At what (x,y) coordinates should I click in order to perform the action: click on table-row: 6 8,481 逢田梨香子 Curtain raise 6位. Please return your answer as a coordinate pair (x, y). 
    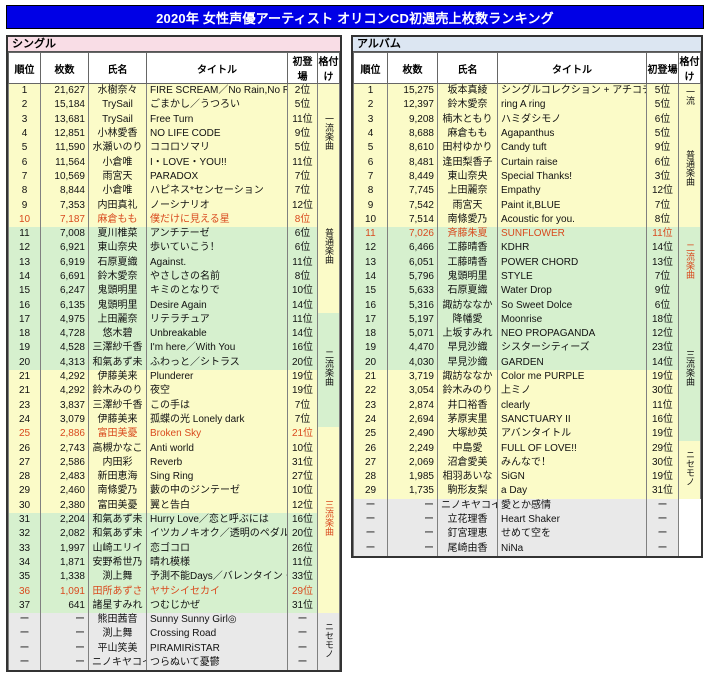
    Looking at the image, I should click on (527, 162).